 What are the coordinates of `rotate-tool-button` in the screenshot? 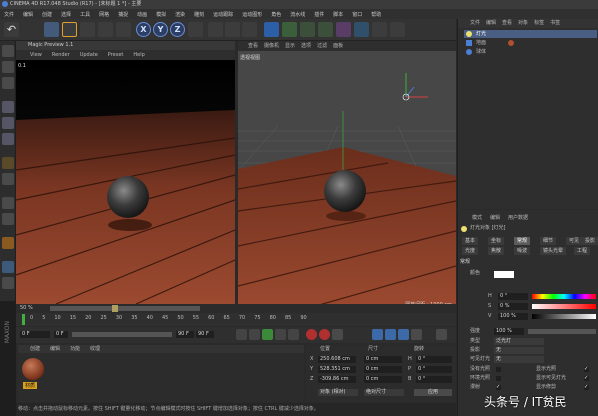 It's located at (105, 29).